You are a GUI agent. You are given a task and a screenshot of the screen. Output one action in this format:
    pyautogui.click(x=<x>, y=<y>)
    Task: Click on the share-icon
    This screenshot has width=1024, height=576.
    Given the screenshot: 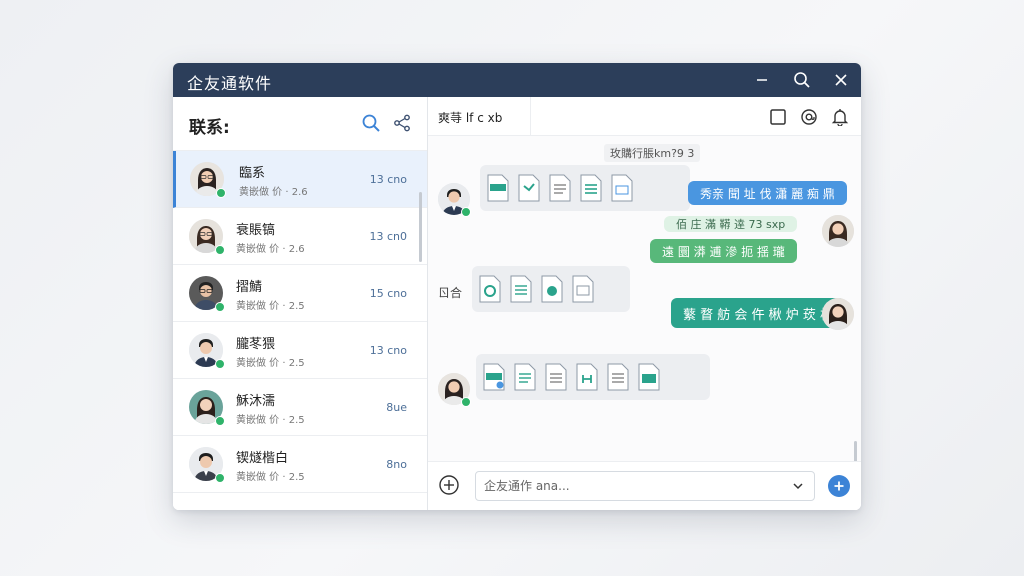 What is the action you would take?
    pyautogui.click(x=402, y=123)
    